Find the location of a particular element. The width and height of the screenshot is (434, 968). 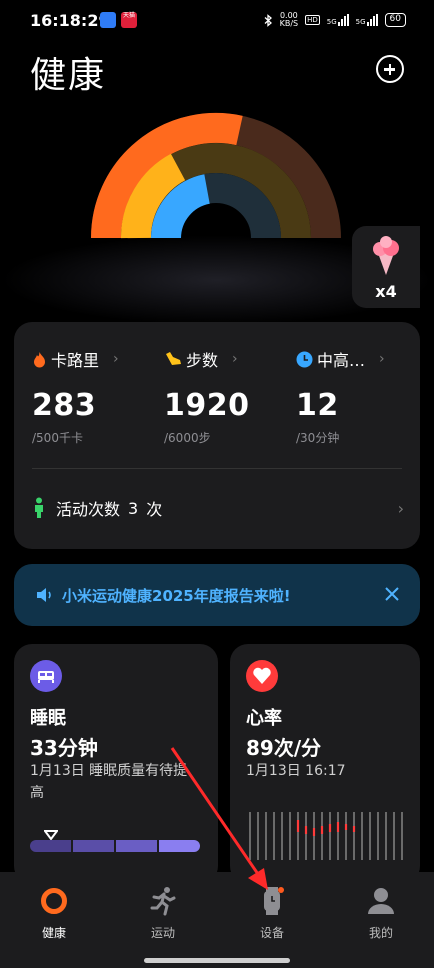

battery-indicator: 60 is located at coordinates (395, 20).